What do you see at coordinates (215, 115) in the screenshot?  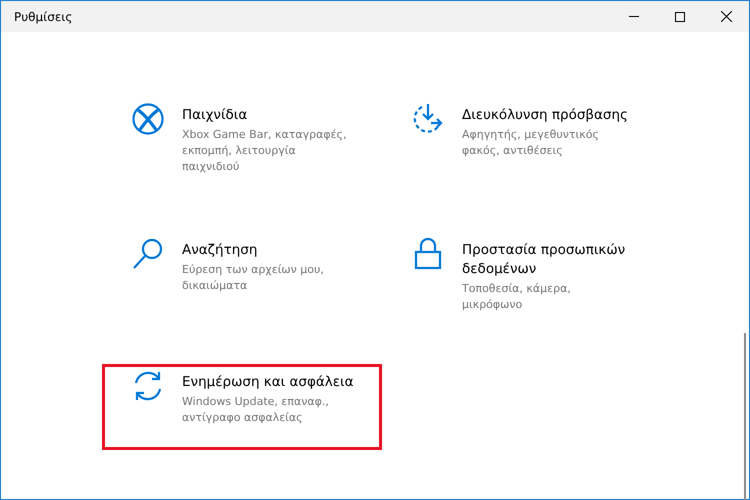 I see `category-title: Παιχνίδια` at bounding box center [215, 115].